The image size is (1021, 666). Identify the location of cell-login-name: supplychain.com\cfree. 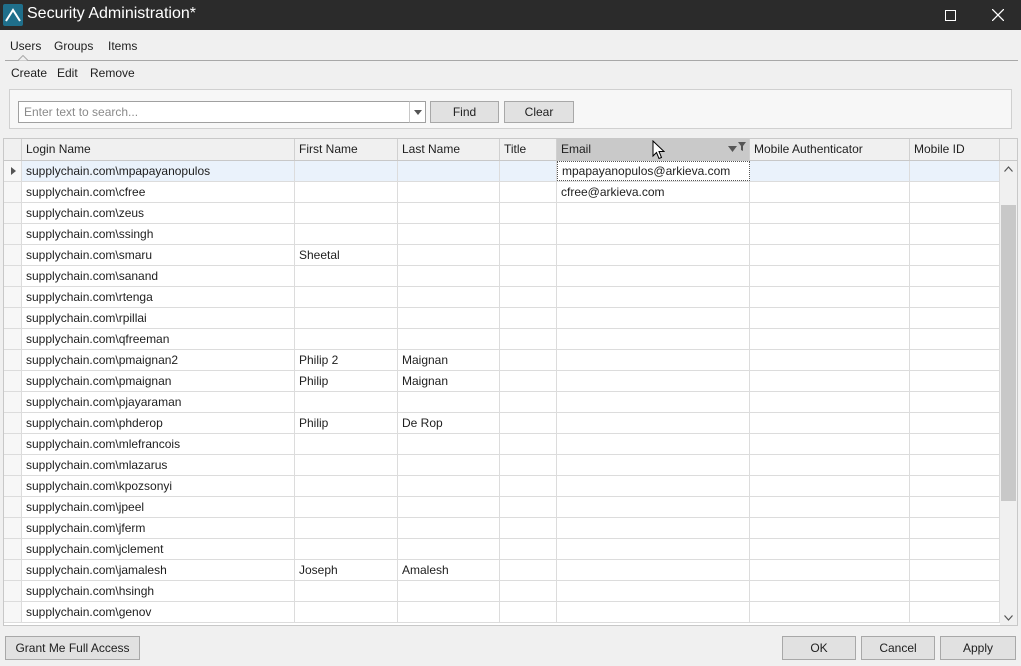
(158, 192).